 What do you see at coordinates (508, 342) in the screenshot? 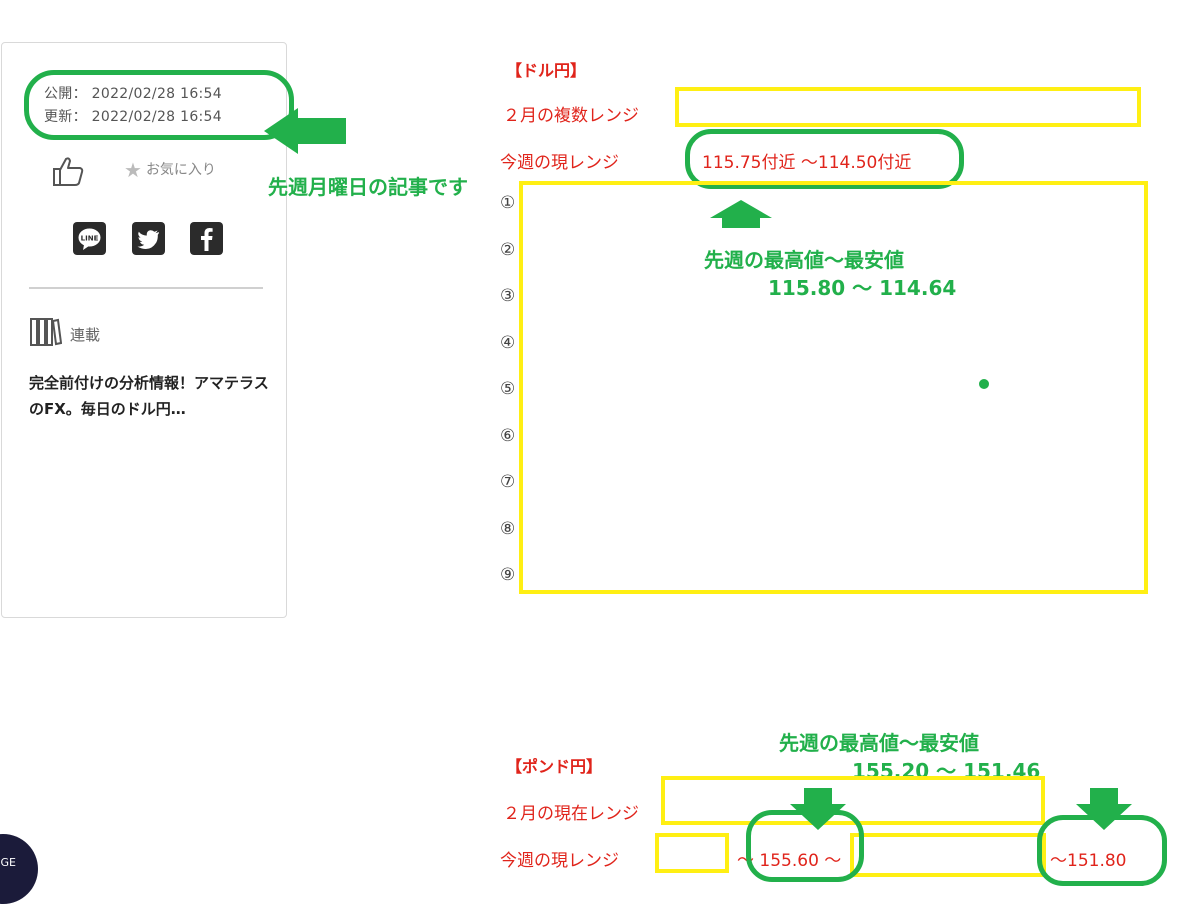
I see `list-item: ④` at bounding box center [508, 342].